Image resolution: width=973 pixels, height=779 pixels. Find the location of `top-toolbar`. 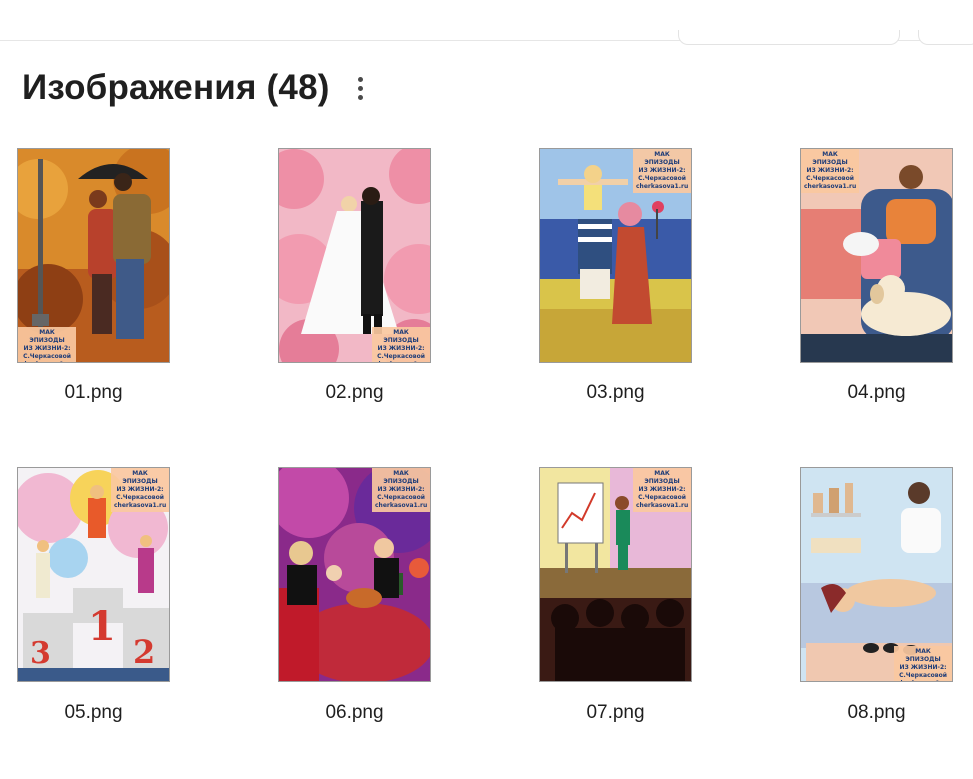

top-toolbar is located at coordinates (486, 22).